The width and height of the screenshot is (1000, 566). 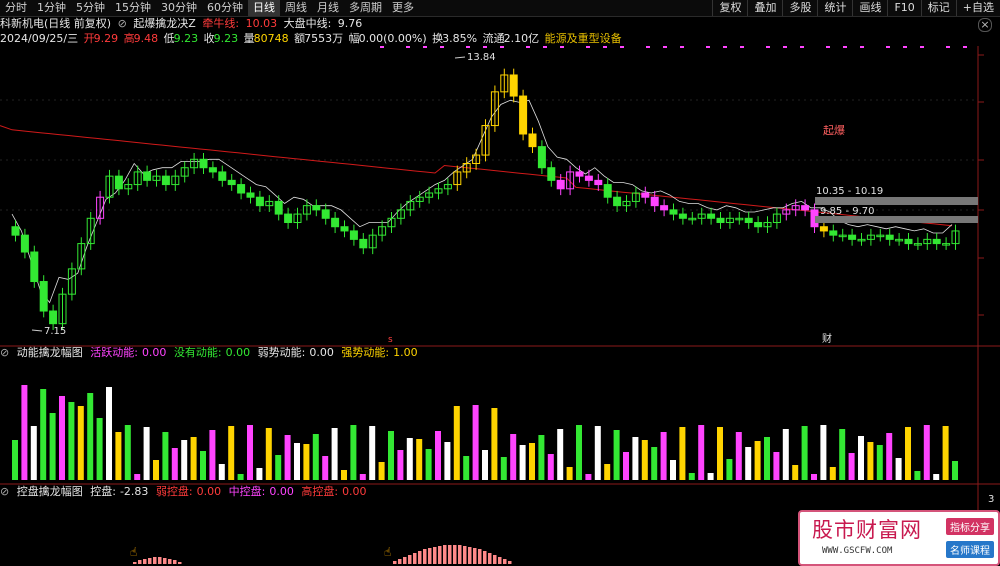 I want to click on hand-icon-2: ☝, so click(x=387, y=552).